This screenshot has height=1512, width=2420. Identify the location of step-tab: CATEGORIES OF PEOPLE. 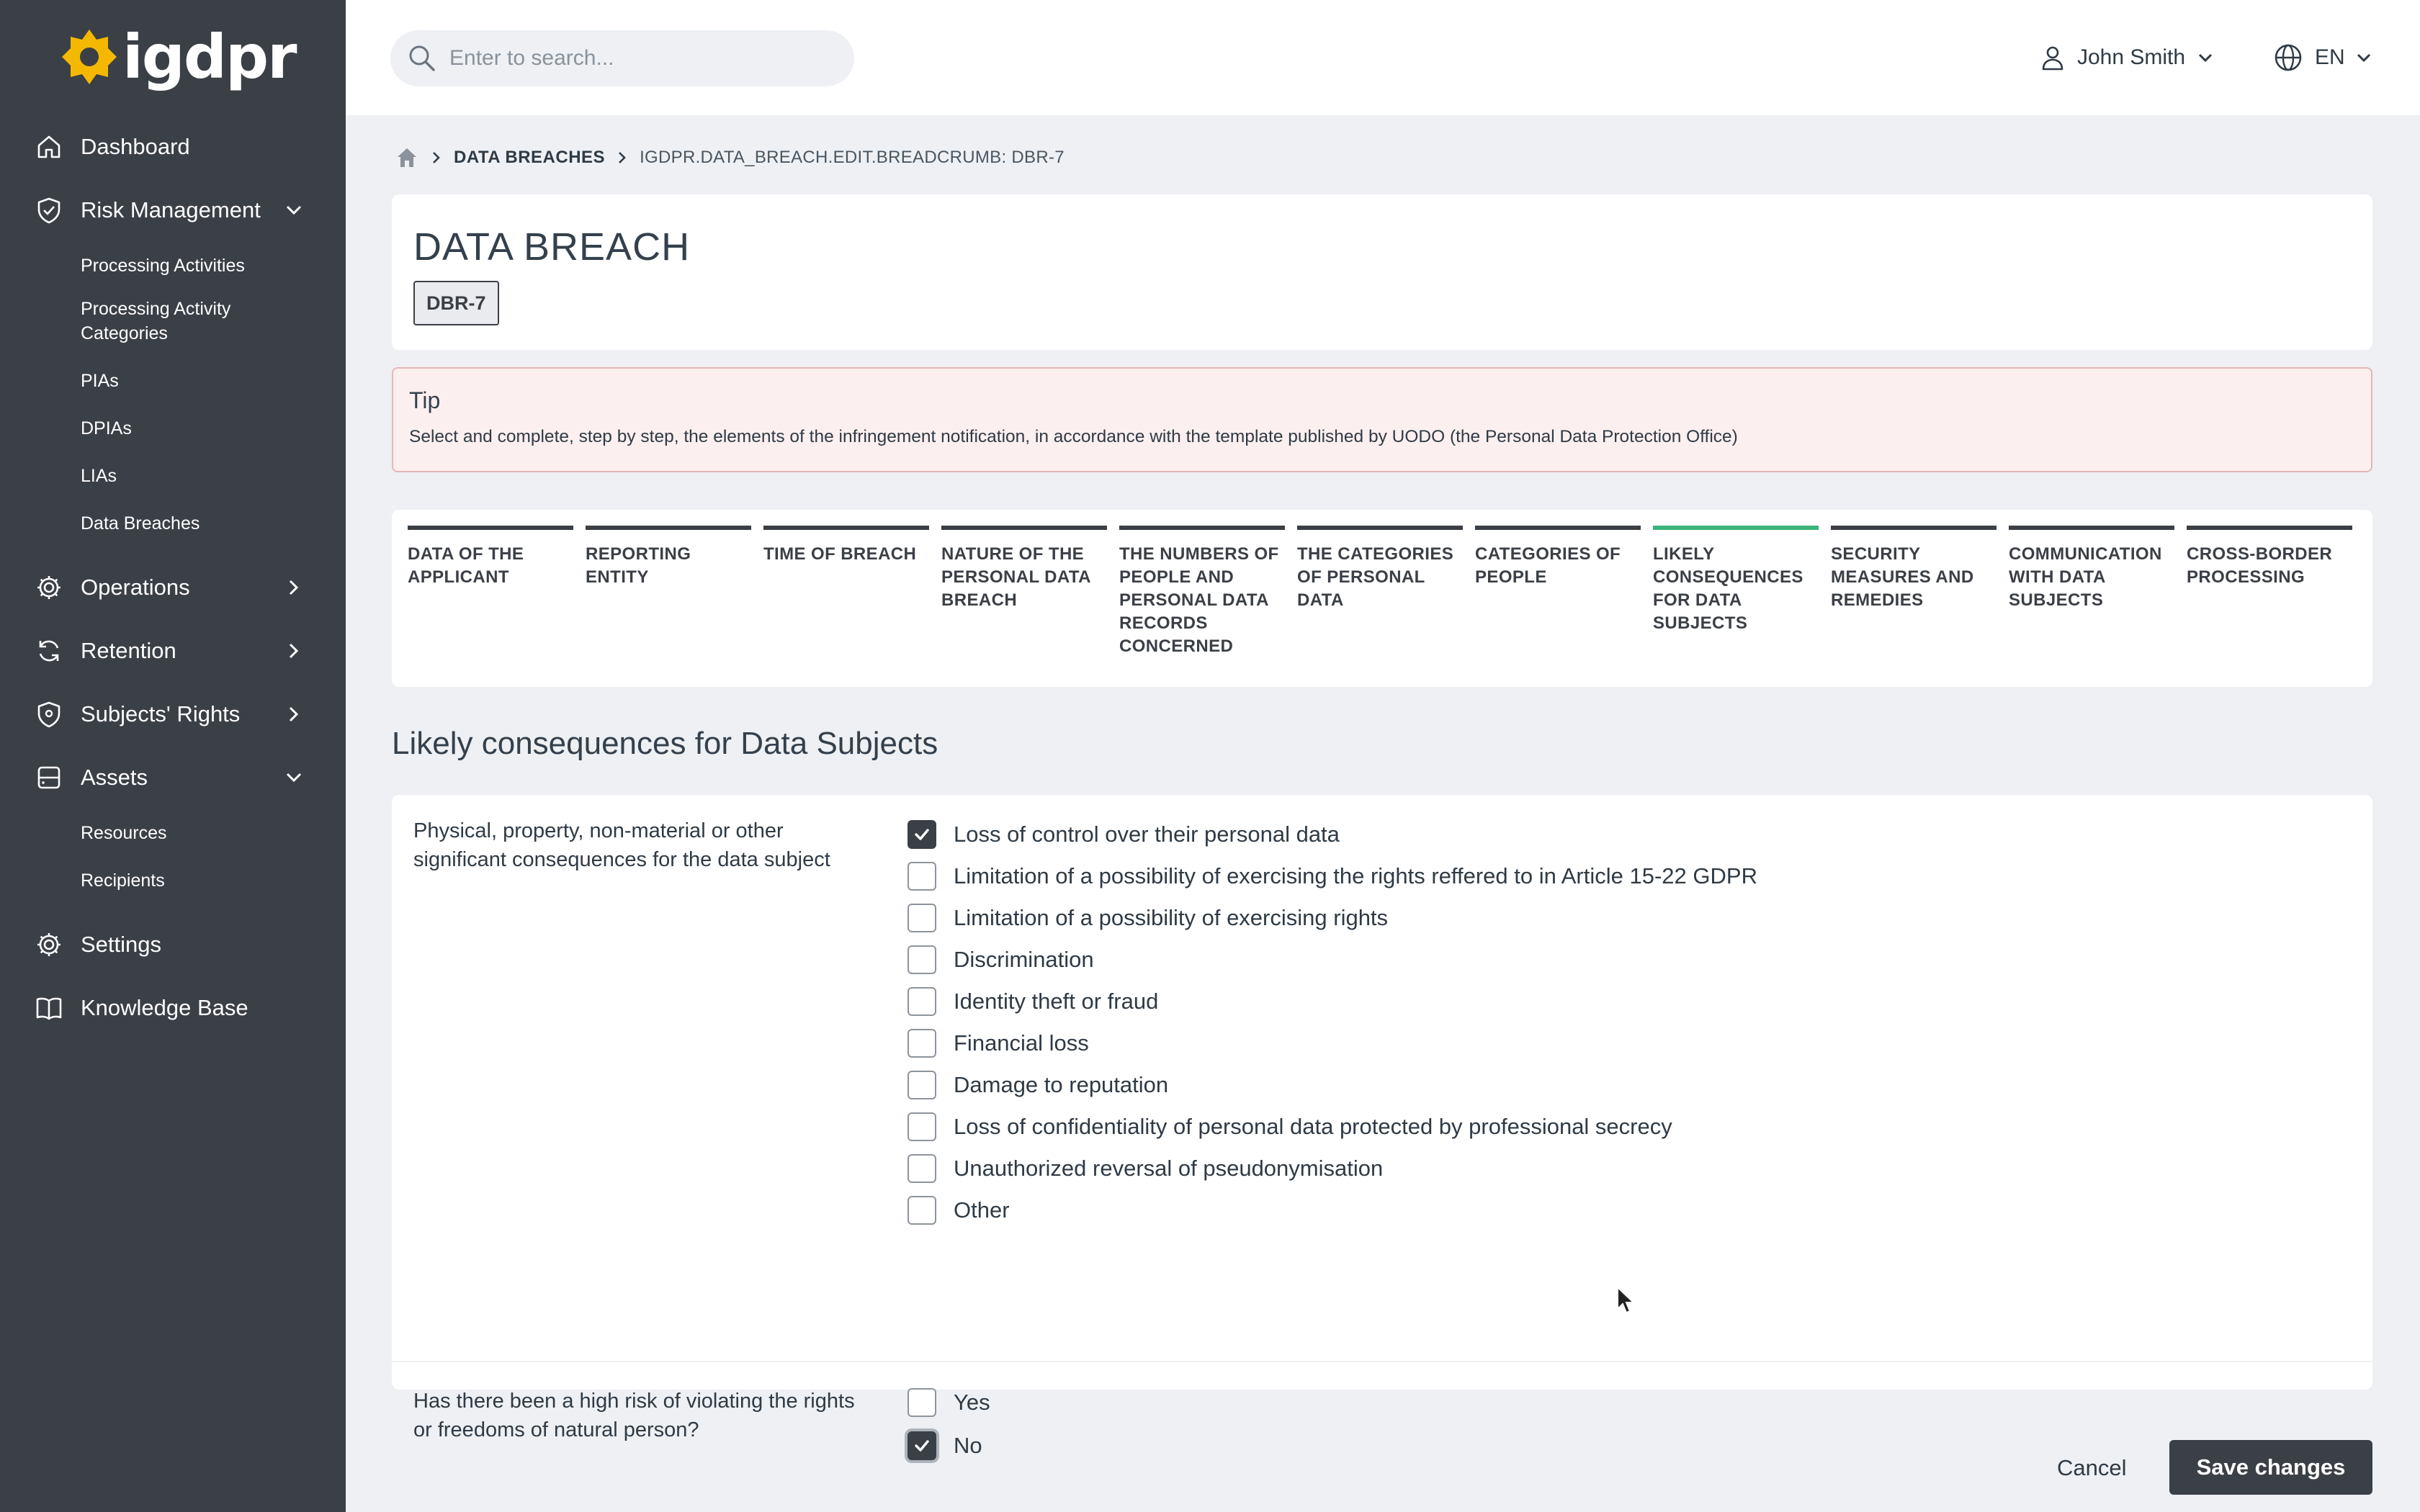
(1558, 592).